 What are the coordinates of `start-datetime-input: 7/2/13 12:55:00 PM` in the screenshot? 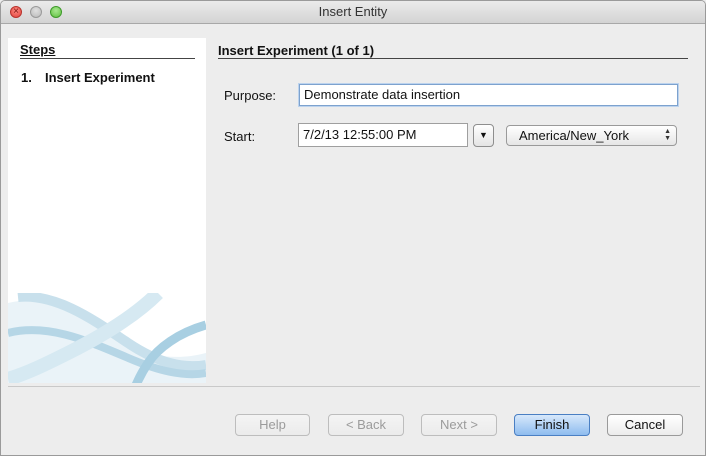 It's located at (383, 135).